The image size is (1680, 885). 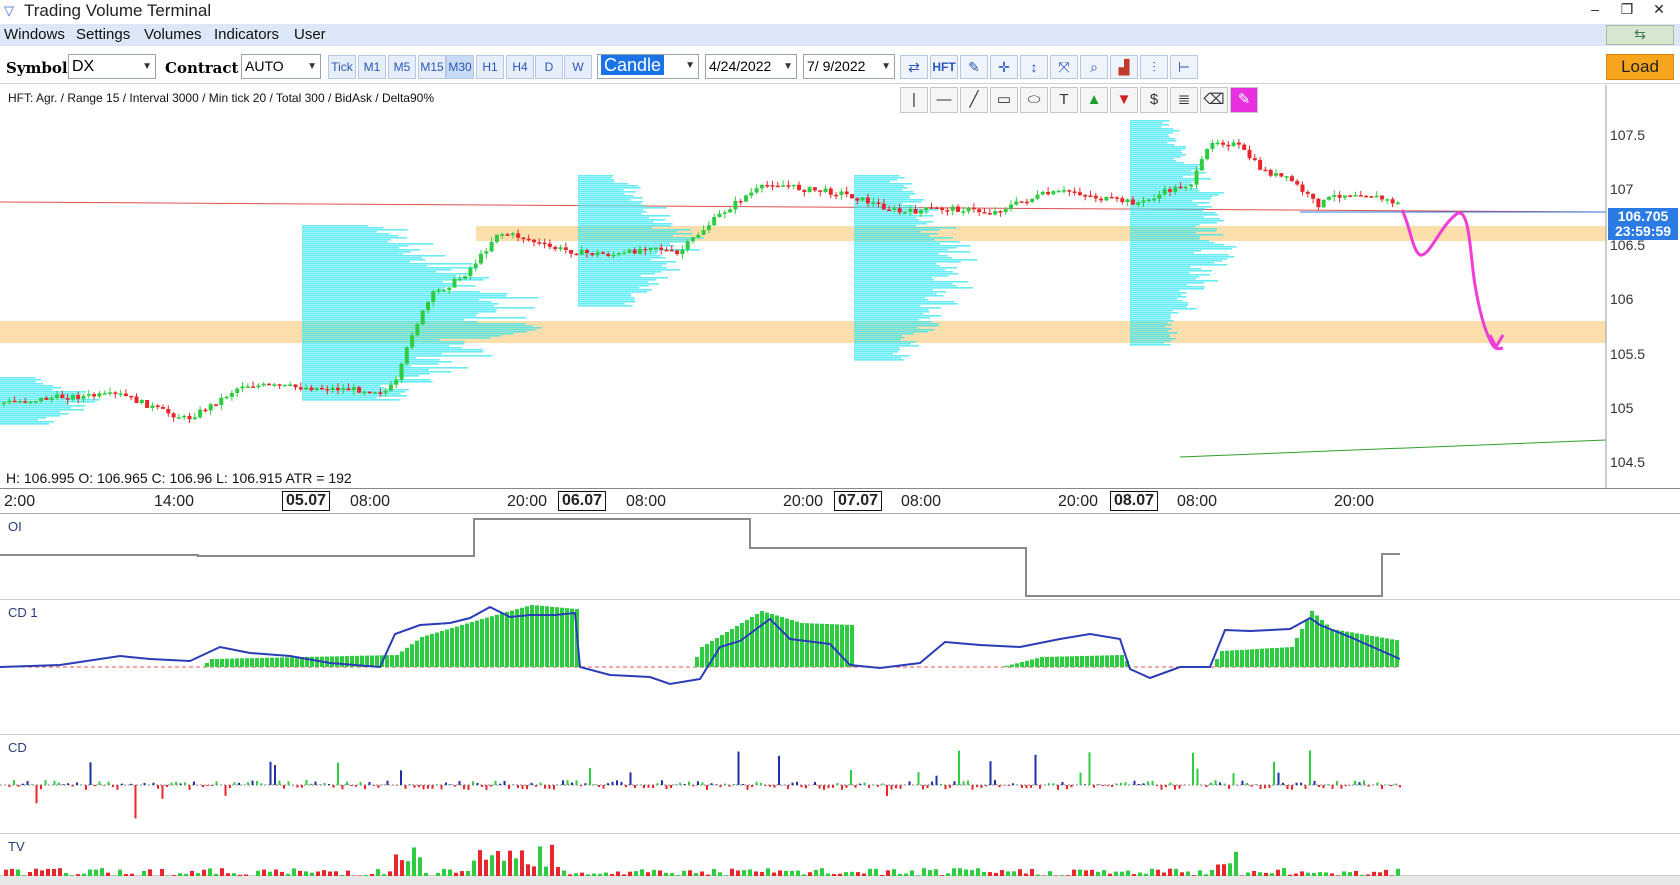 What do you see at coordinates (1184, 67) in the screenshot?
I see `range-icon: ⊢` at bounding box center [1184, 67].